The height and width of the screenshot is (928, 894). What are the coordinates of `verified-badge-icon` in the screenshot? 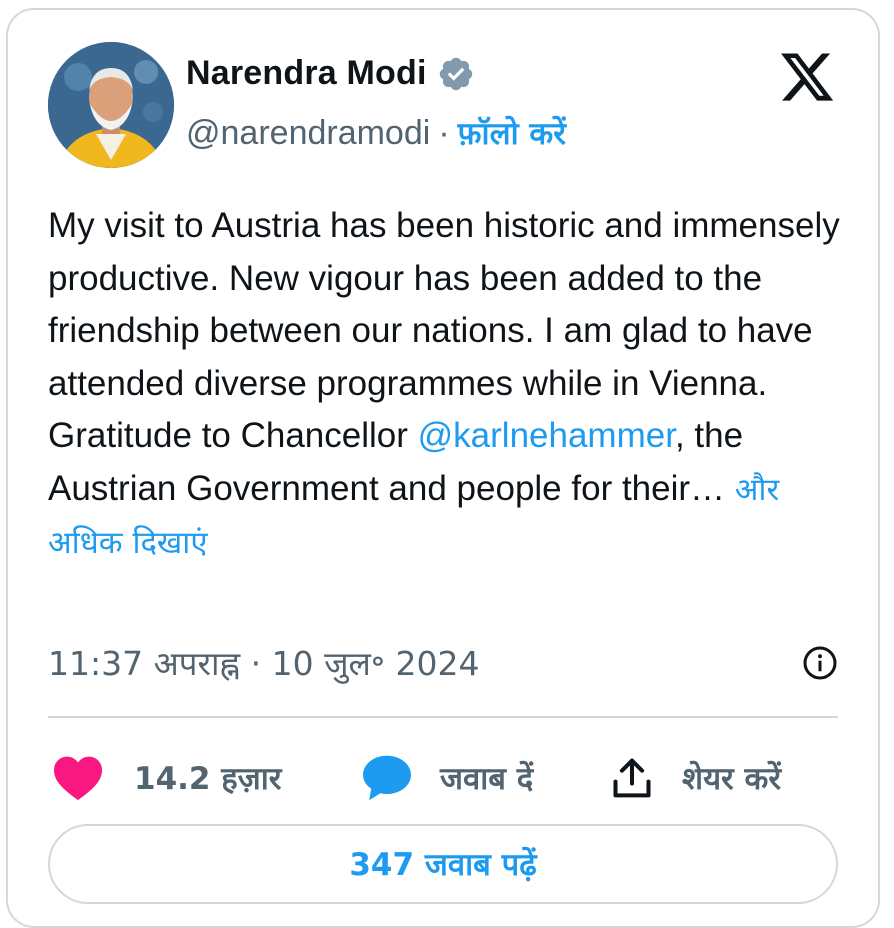 It's located at (455, 73).